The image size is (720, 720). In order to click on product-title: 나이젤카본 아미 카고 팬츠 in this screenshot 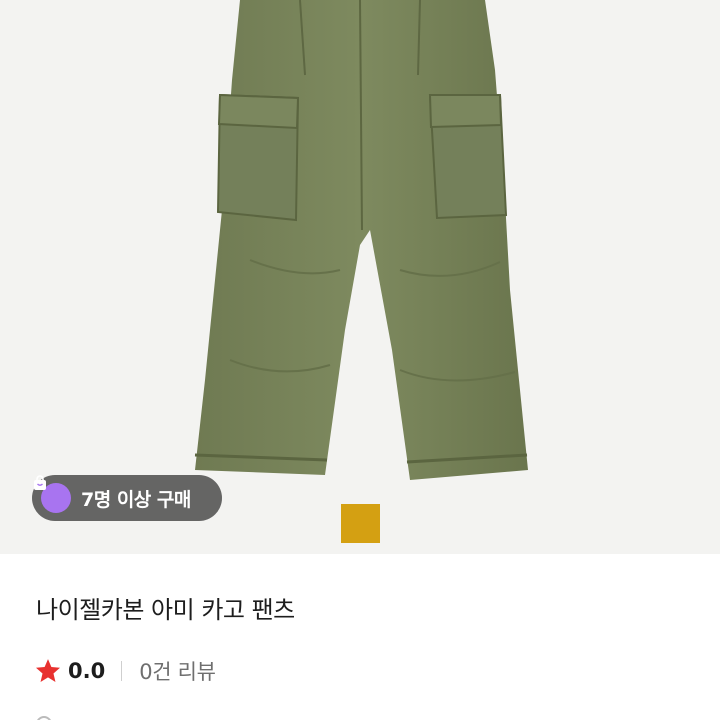, I will do `click(165, 610)`.